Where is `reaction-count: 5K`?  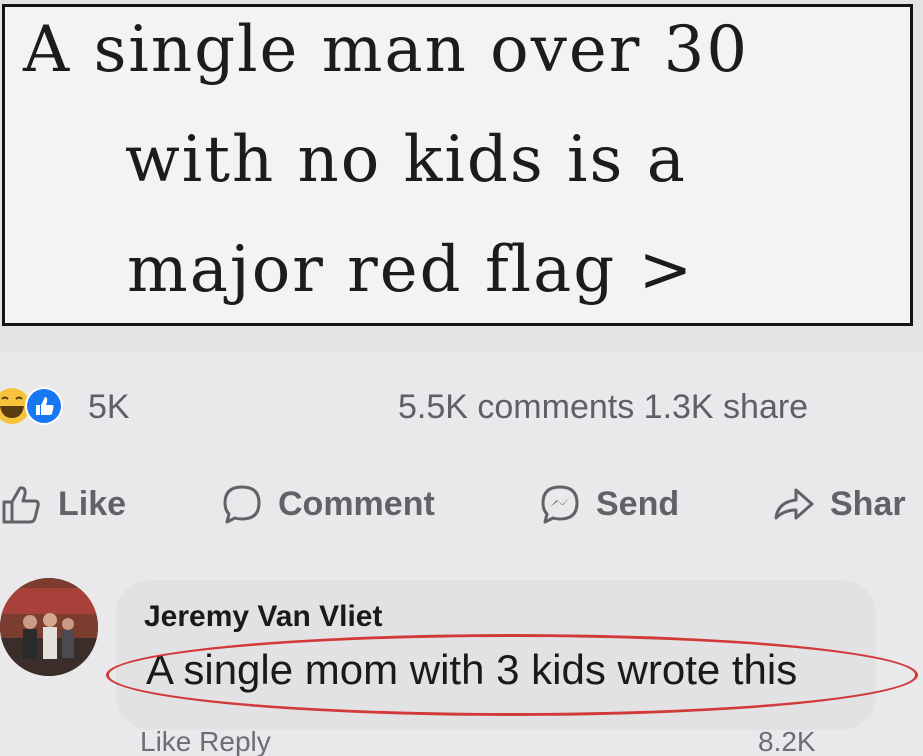
reaction-count: 5K is located at coordinates (109, 407).